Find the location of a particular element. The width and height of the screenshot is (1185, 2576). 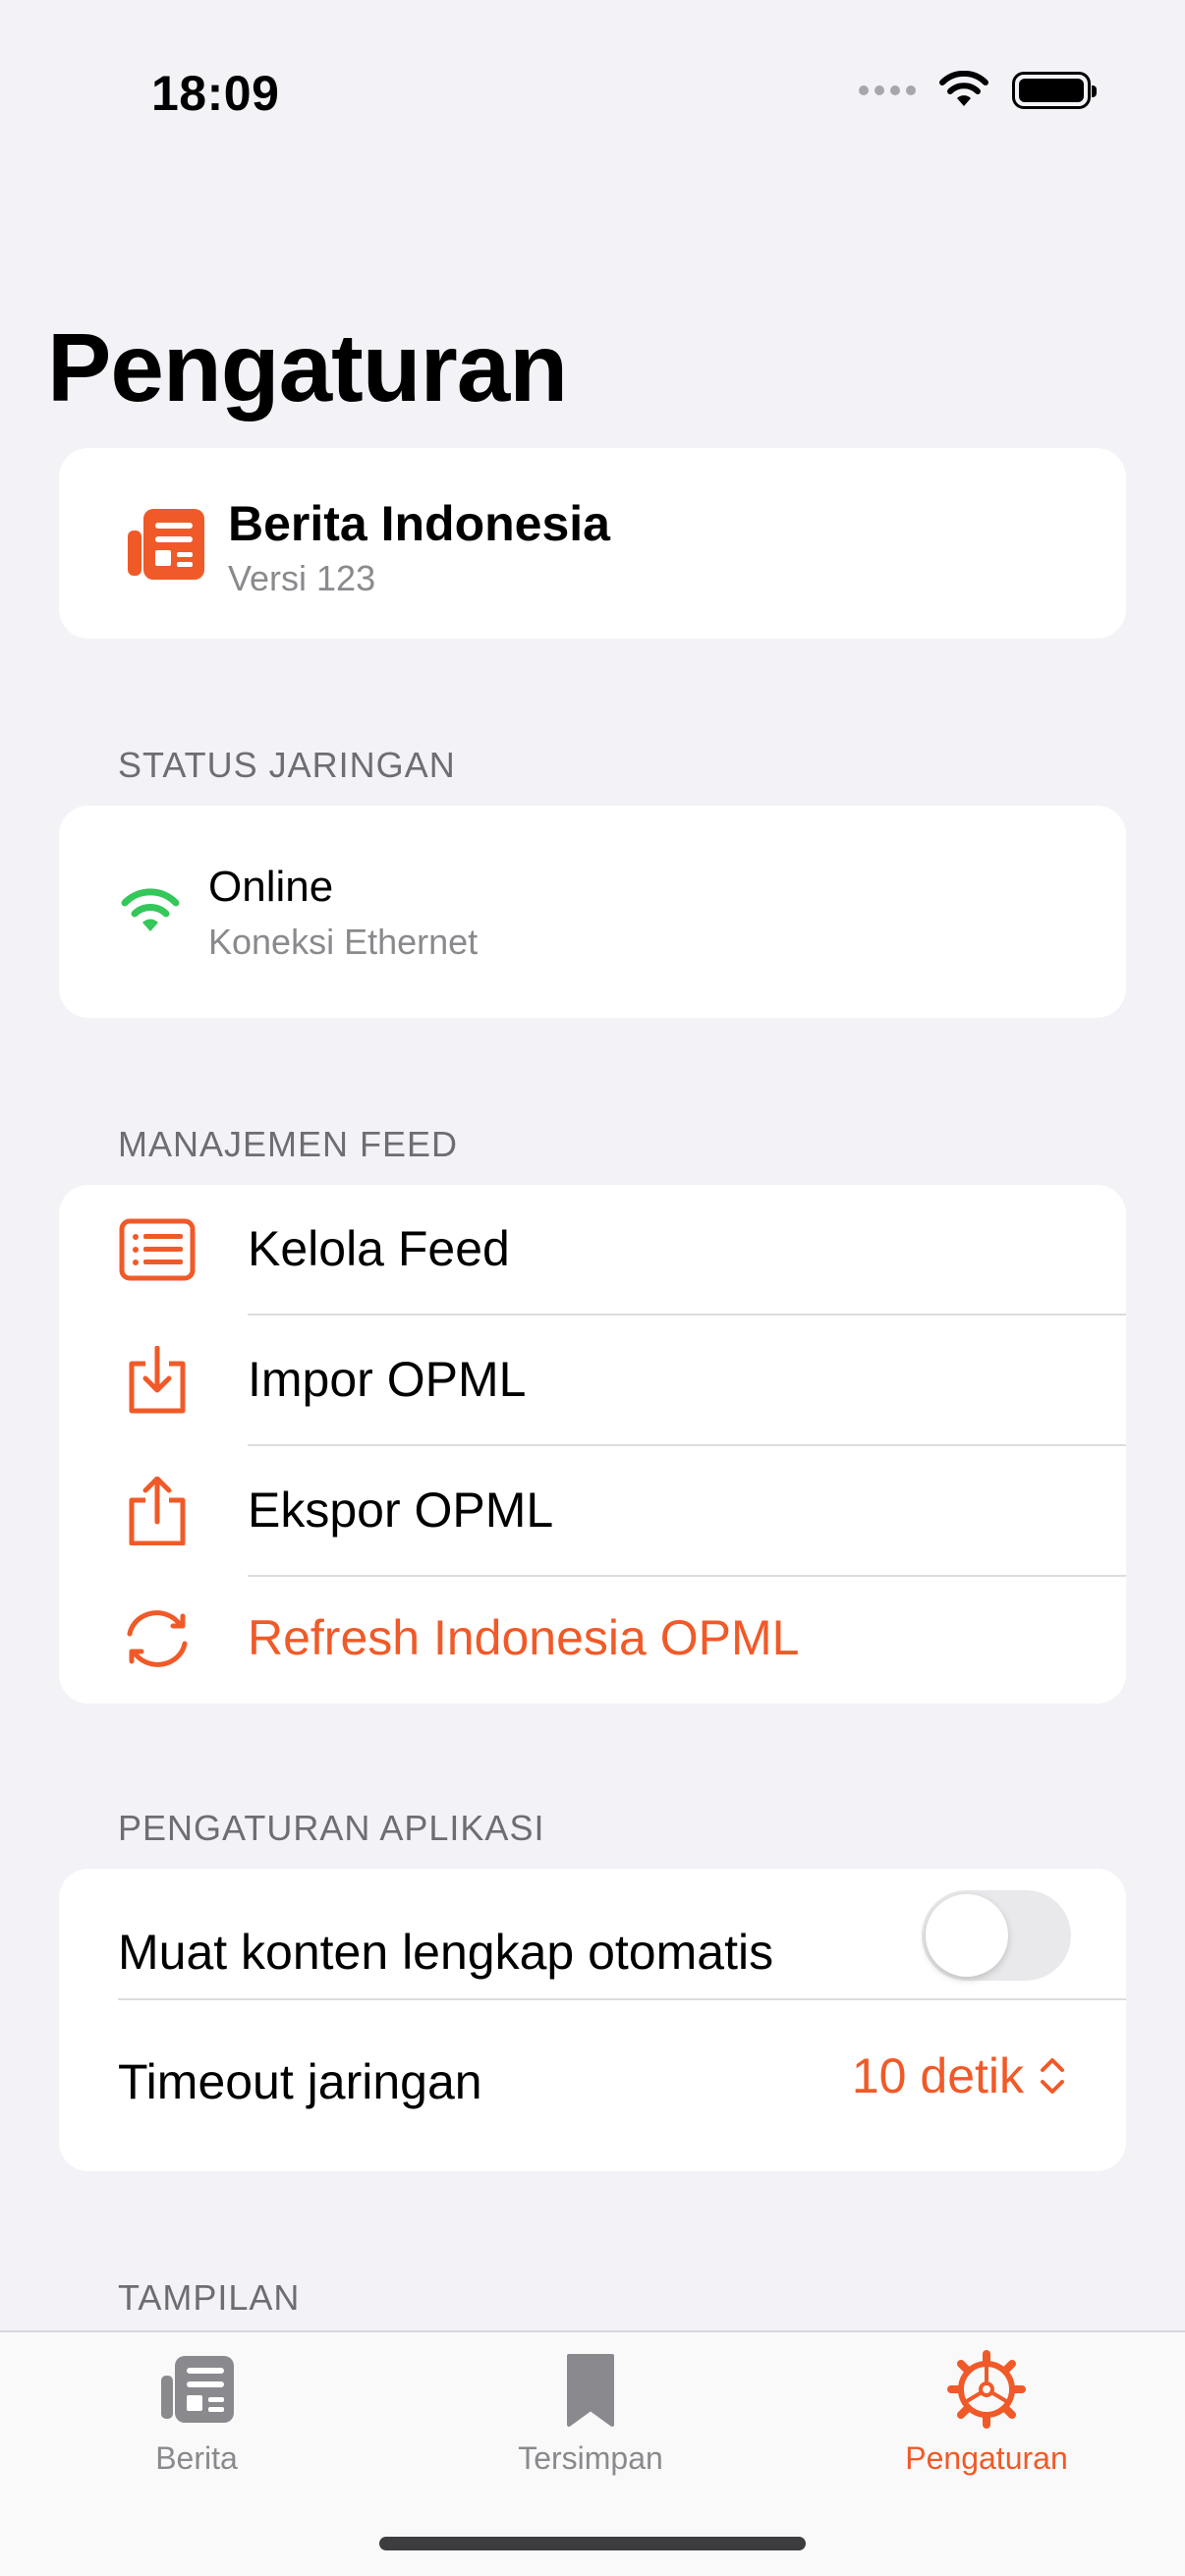

import-opml-row: Impor OPML is located at coordinates (592, 1380).